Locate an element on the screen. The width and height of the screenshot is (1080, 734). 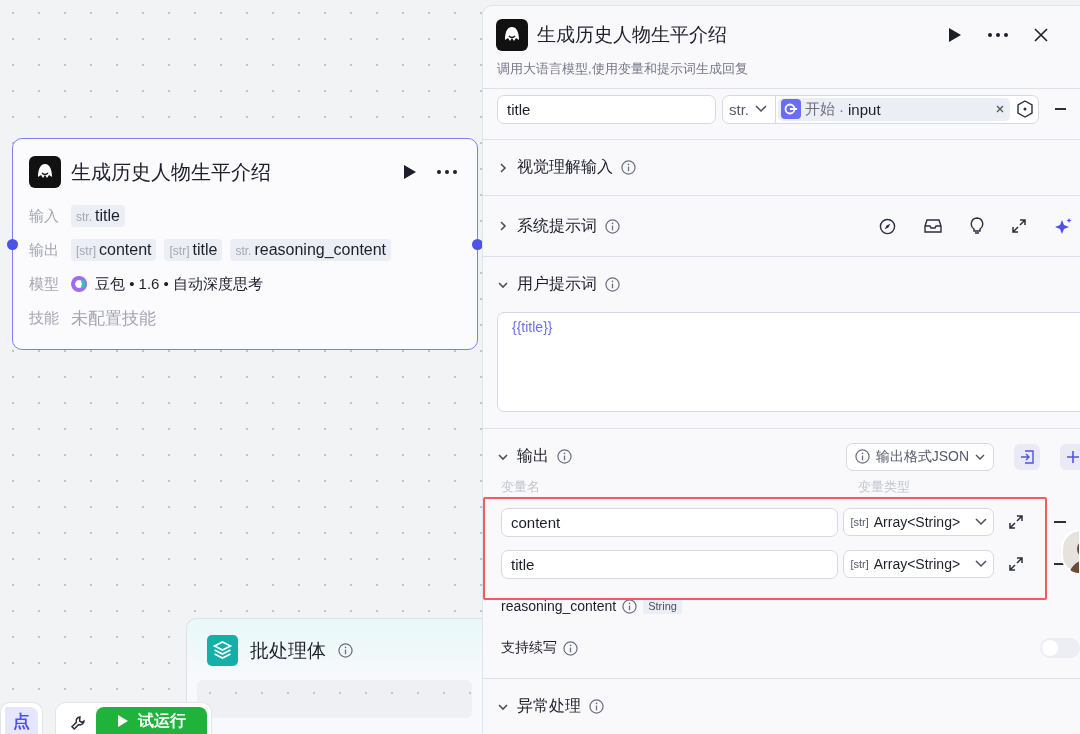
layers-icon is located at coordinates (222, 650).